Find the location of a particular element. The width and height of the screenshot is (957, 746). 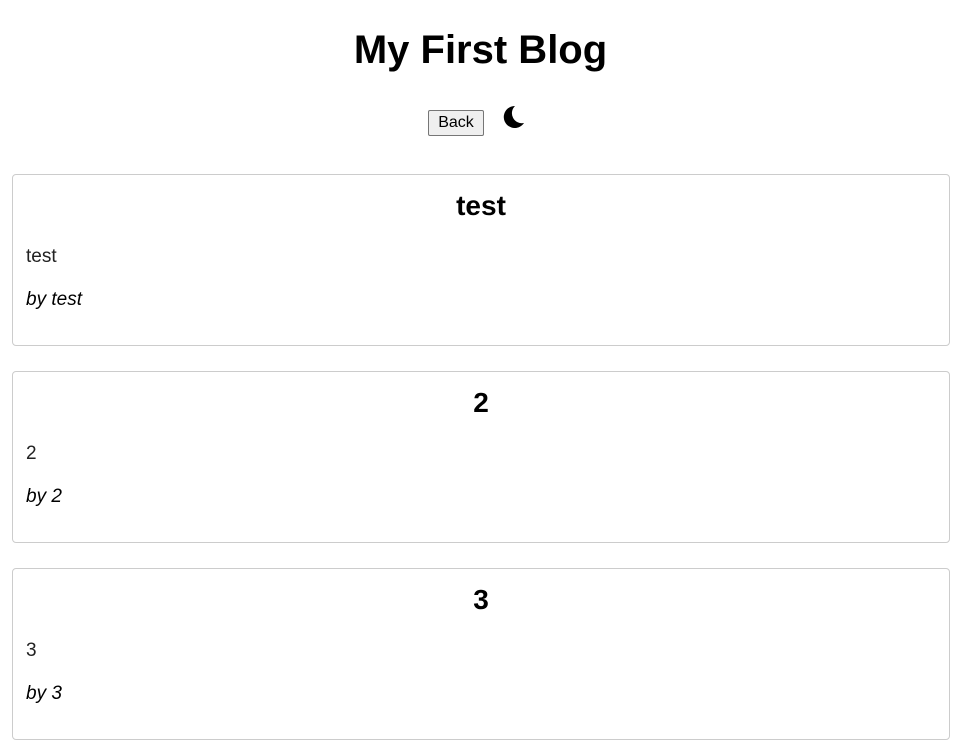

post-title: 2 is located at coordinates (481, 402).